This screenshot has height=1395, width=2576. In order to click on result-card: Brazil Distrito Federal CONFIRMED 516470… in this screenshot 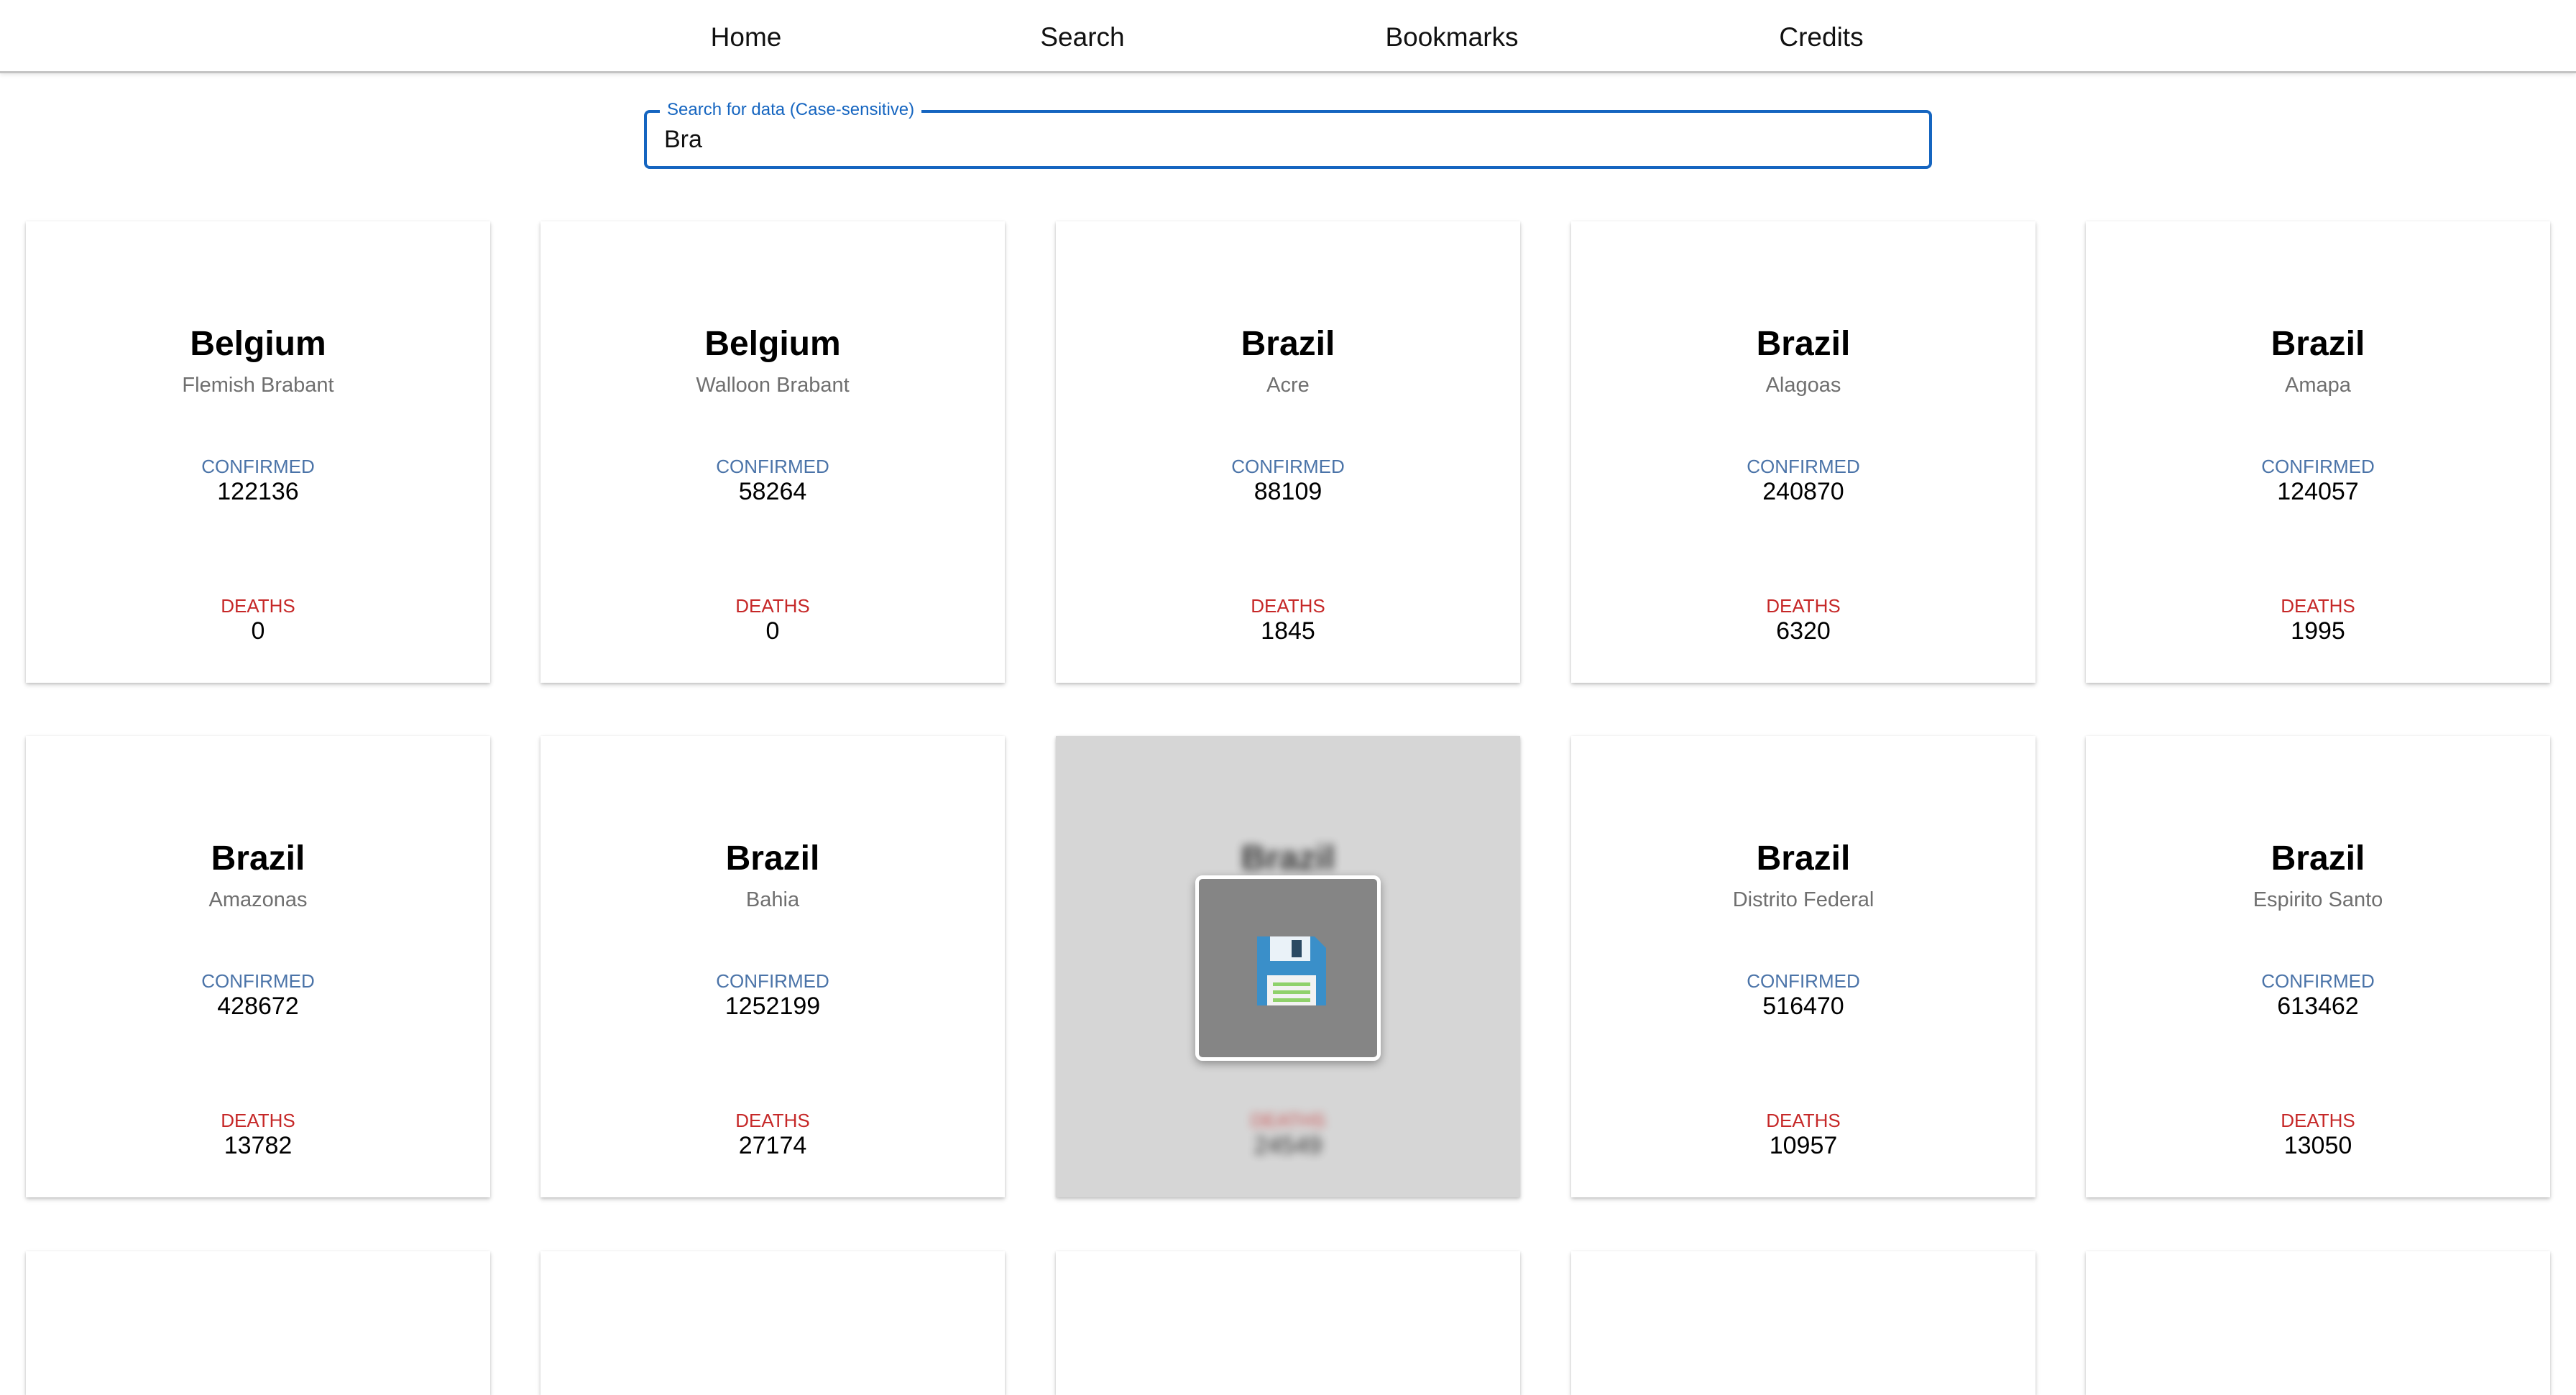, I will do `click(1803, 966)`.